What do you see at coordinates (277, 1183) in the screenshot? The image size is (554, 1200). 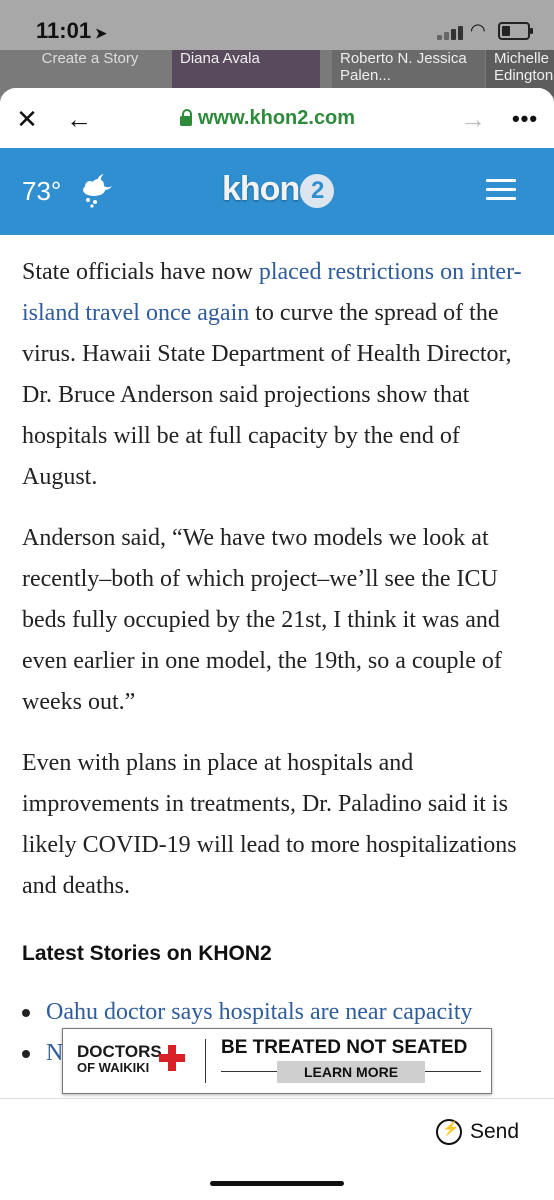 I see `home-indicator` at bounding box center [277, 1183].